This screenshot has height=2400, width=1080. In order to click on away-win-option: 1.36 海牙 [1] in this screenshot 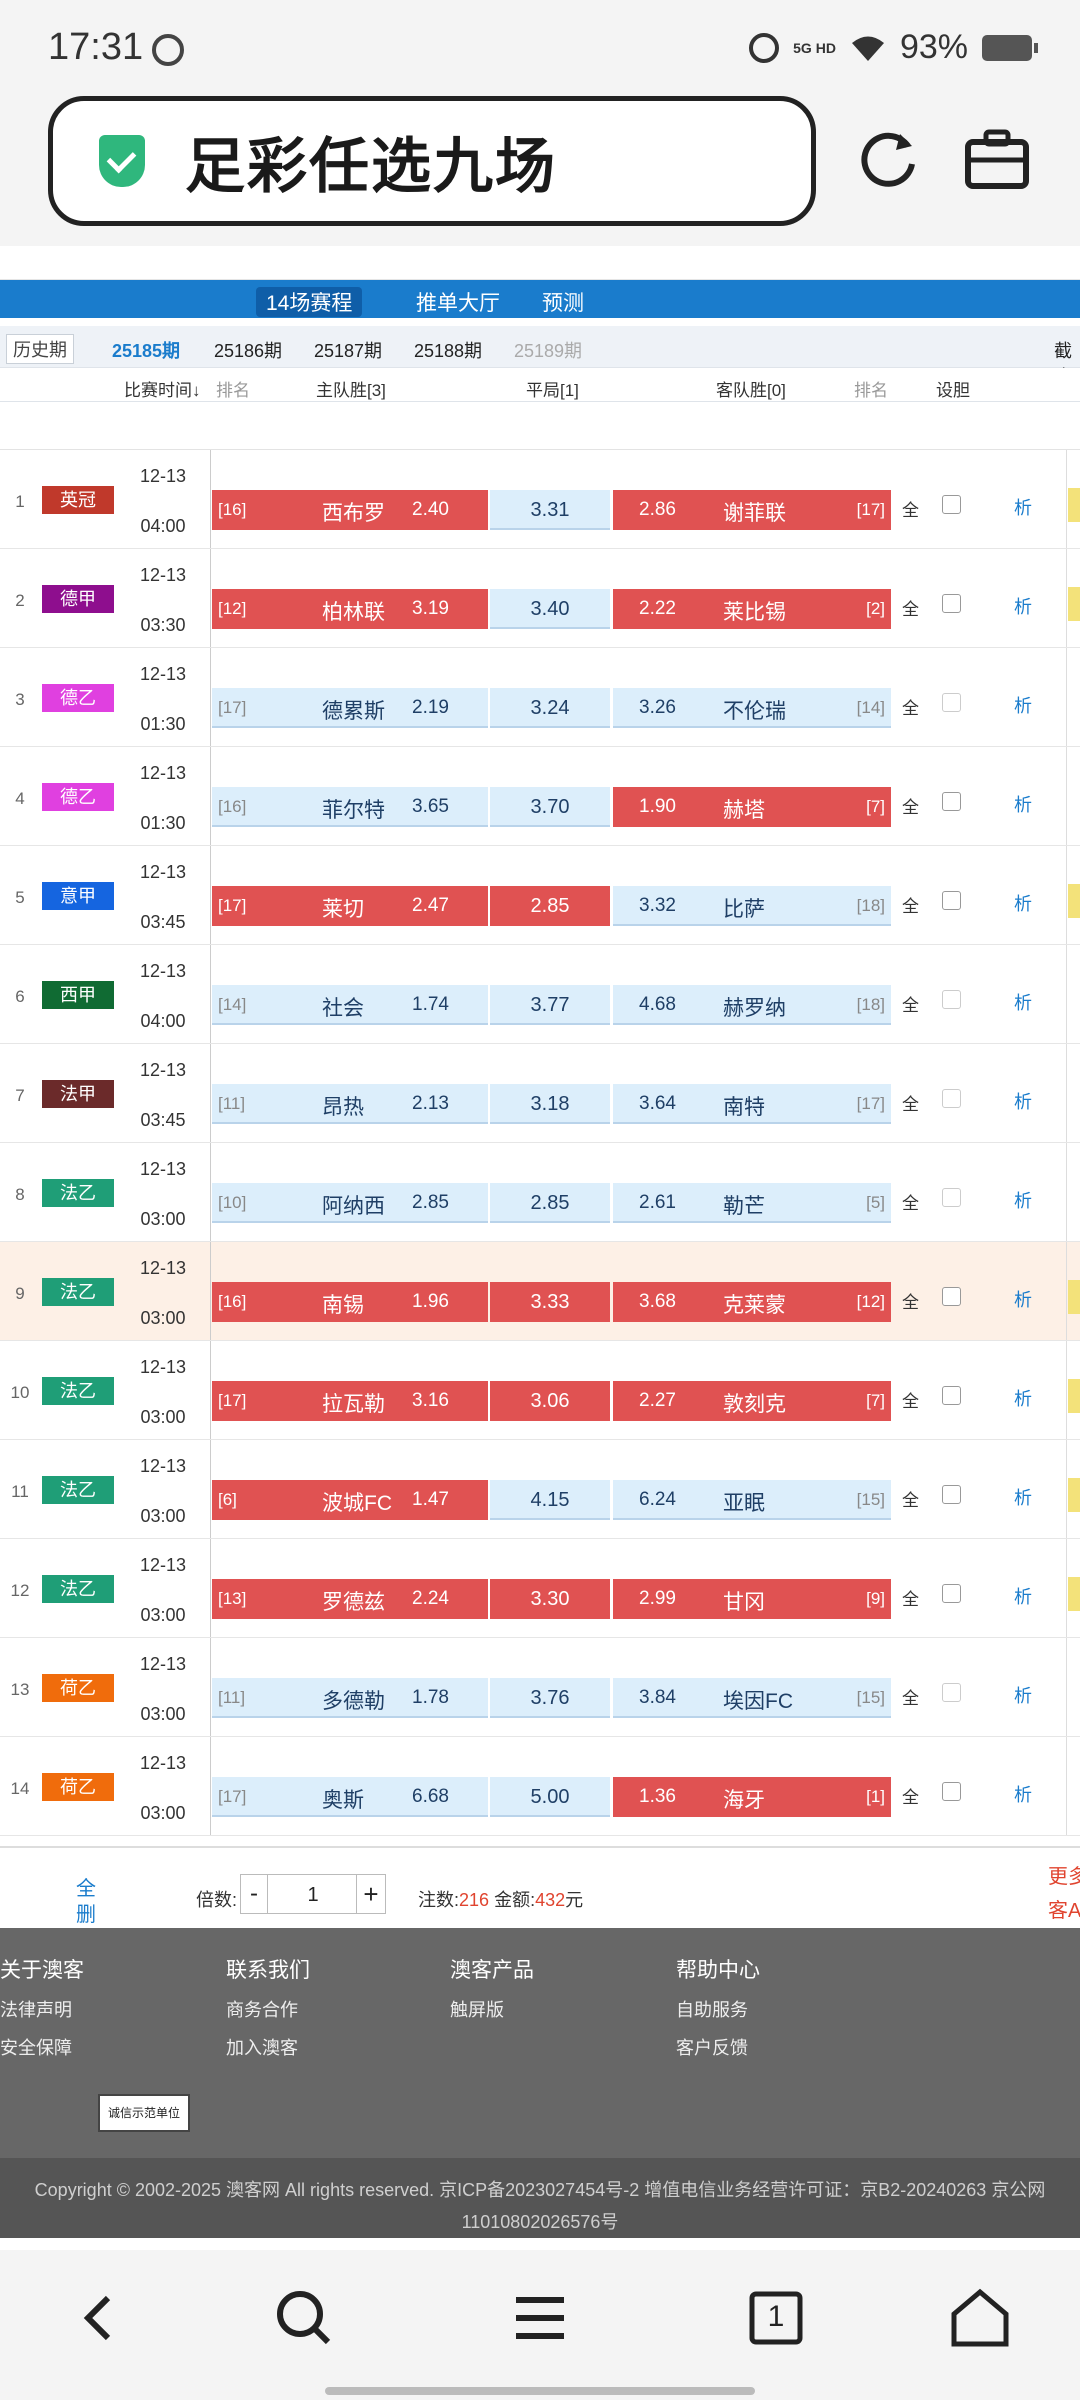, I will do `click(752, 1797)`.